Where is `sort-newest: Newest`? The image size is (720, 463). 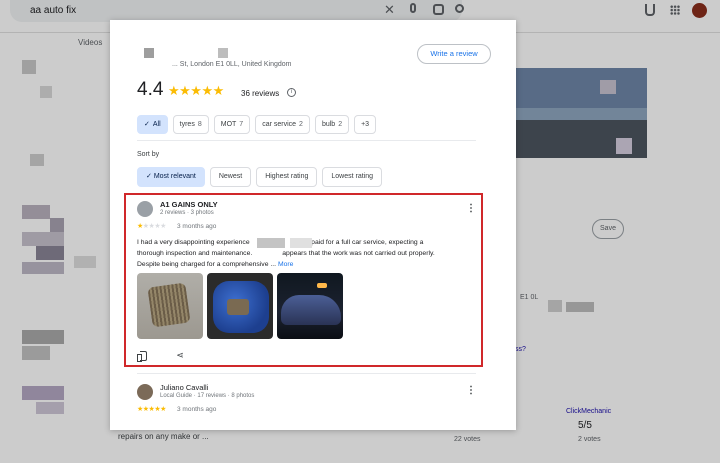
sort-newest: Newest is located at coordinates (230, 177).